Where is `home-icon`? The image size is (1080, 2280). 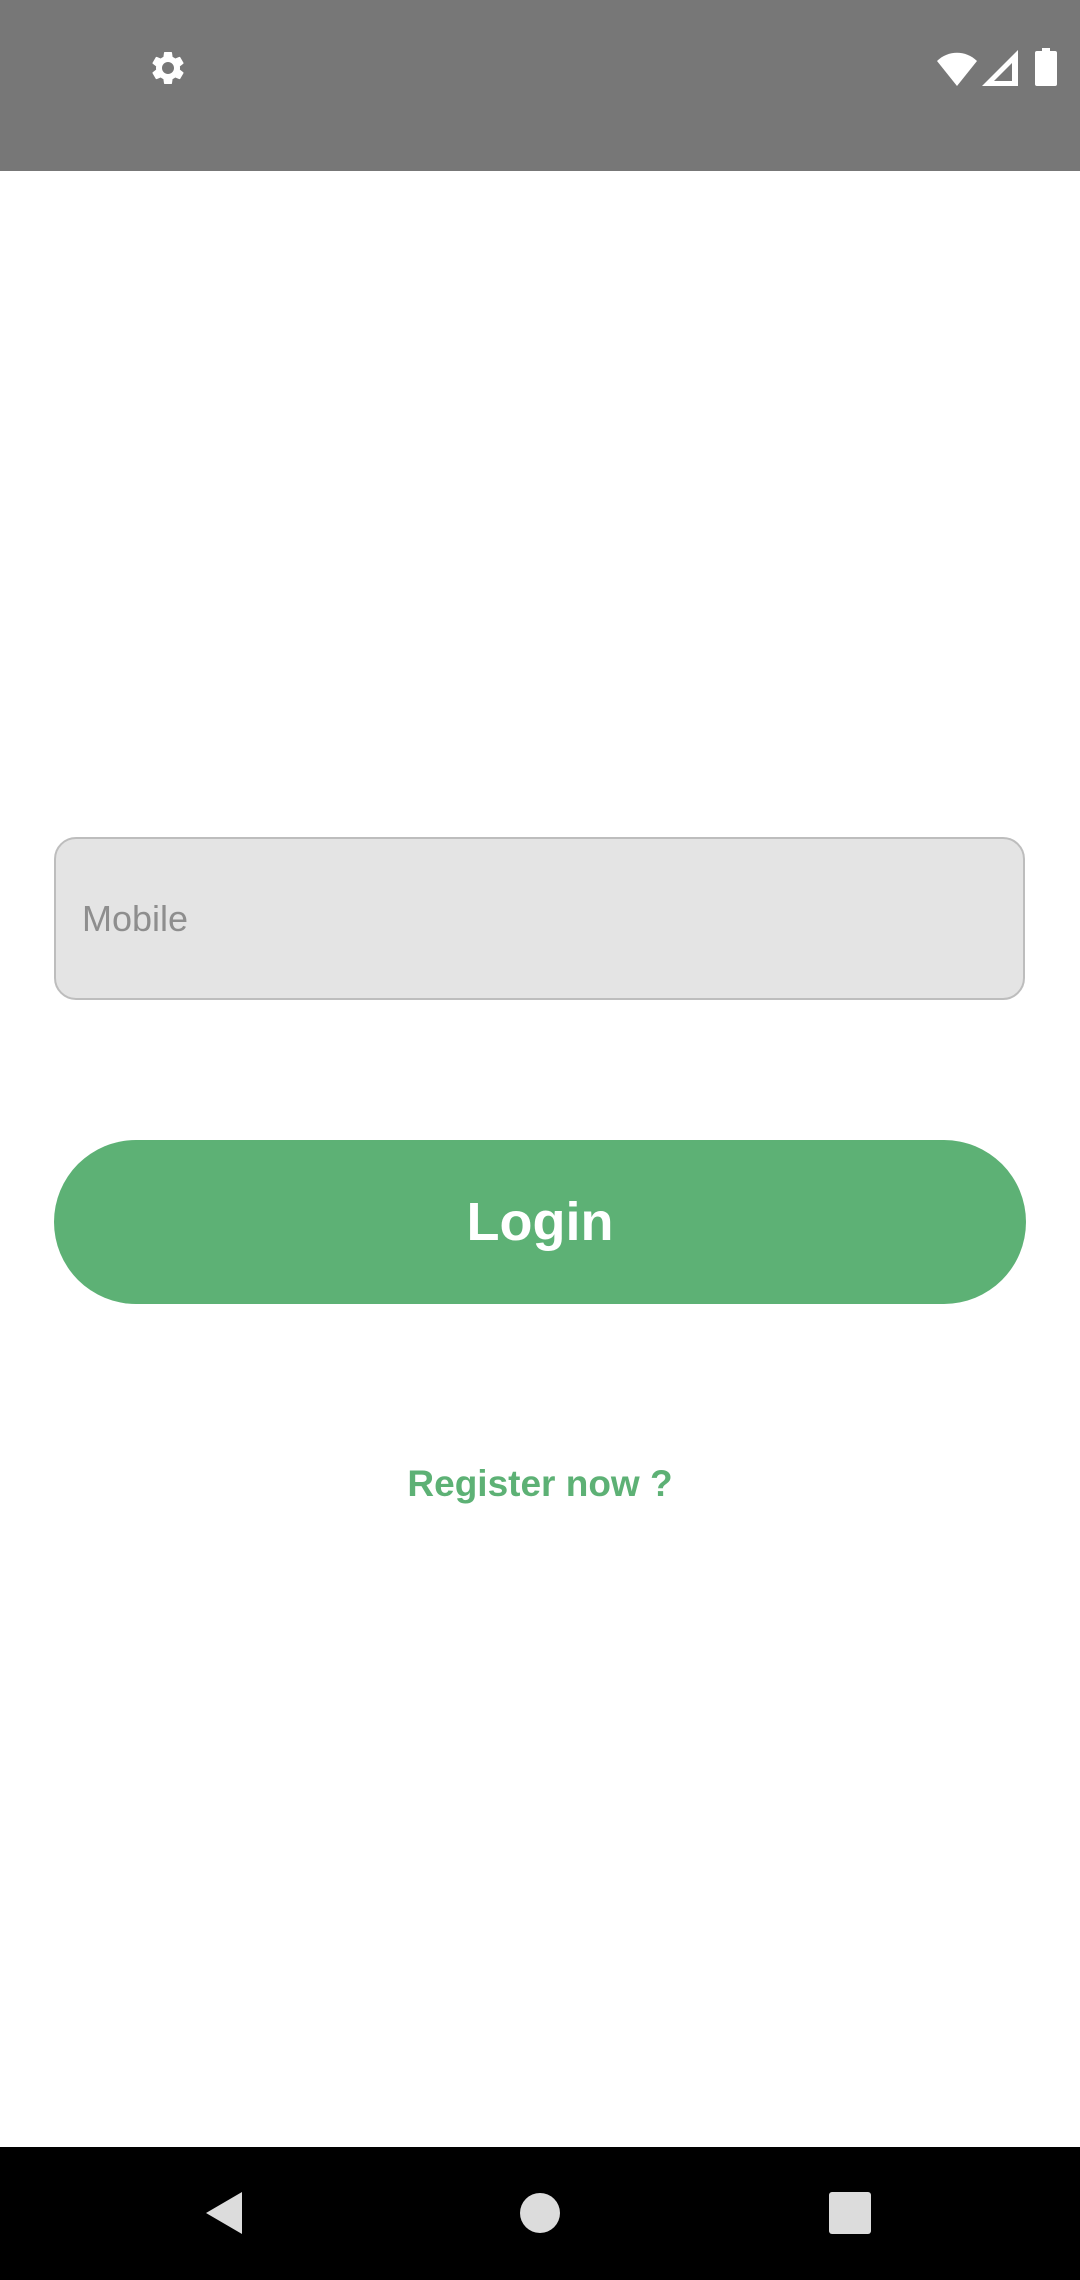 home-icon is located at coordinates (540, 2213).